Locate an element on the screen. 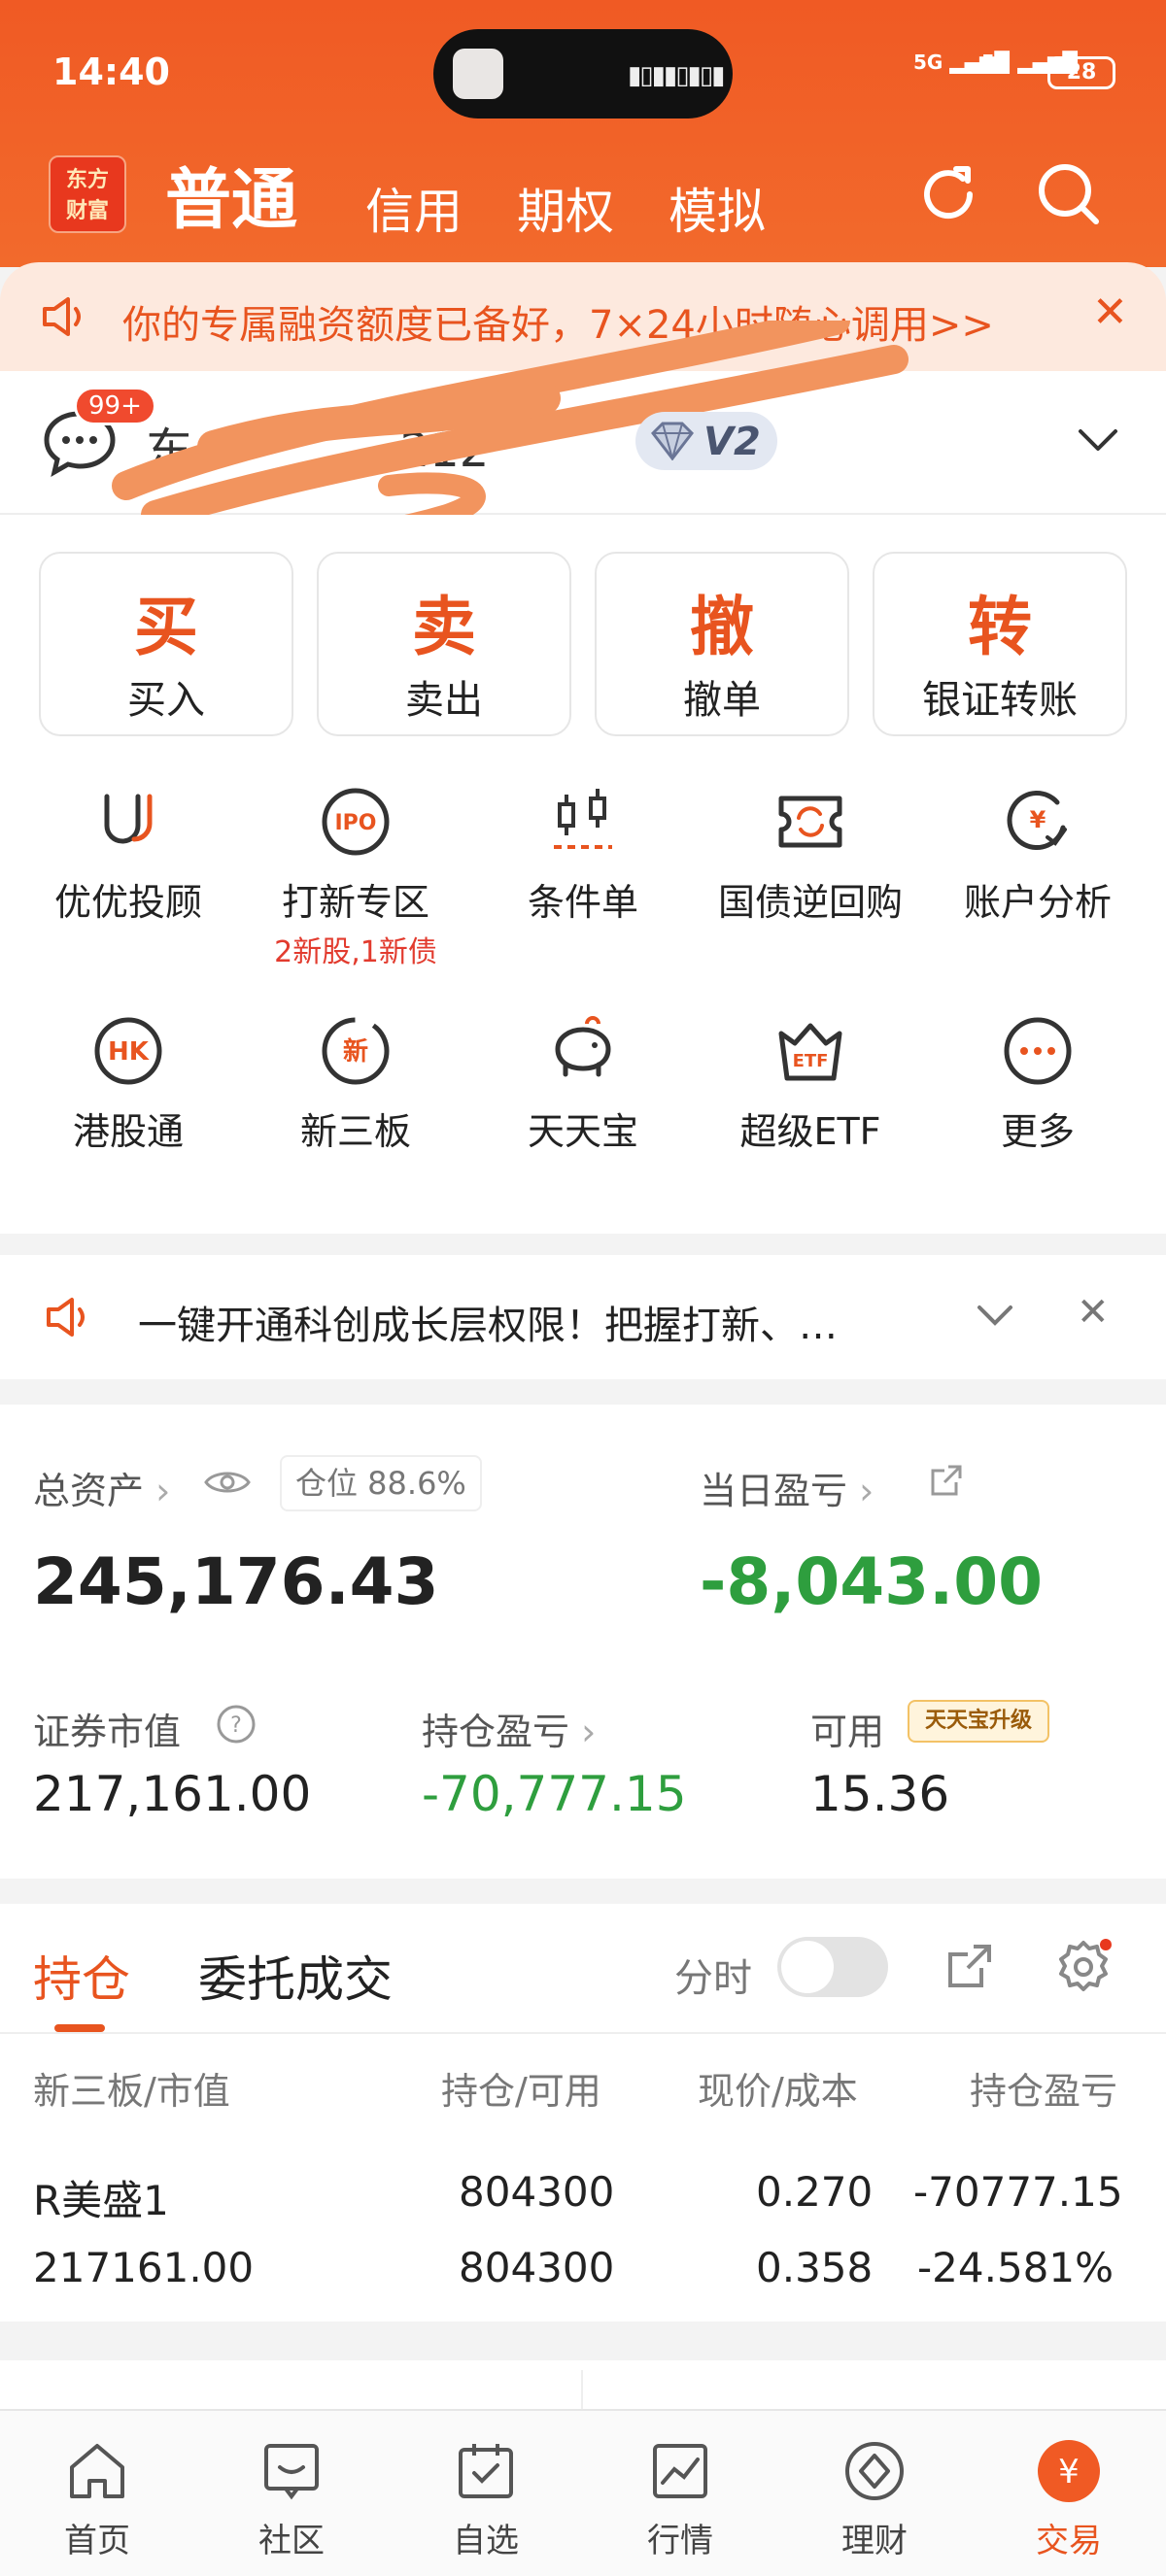 The image size is (1166, 2576). timeshare-label: 分时 is located at coordinates (713, 1978).